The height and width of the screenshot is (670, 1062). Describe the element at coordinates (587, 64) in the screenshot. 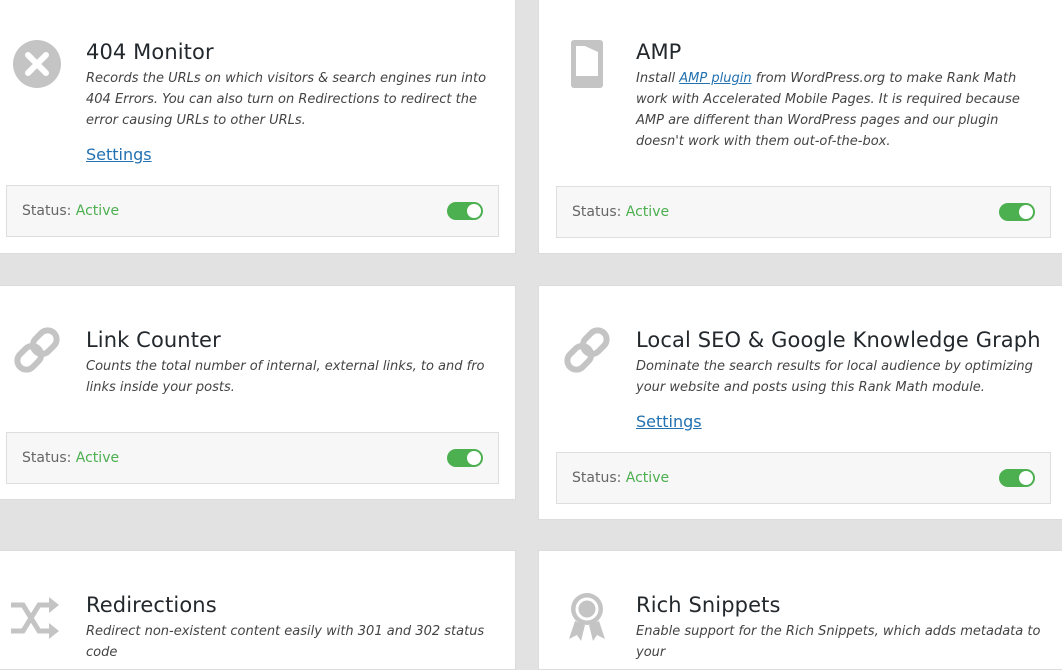

I see `mobile-device-icon` at that location.